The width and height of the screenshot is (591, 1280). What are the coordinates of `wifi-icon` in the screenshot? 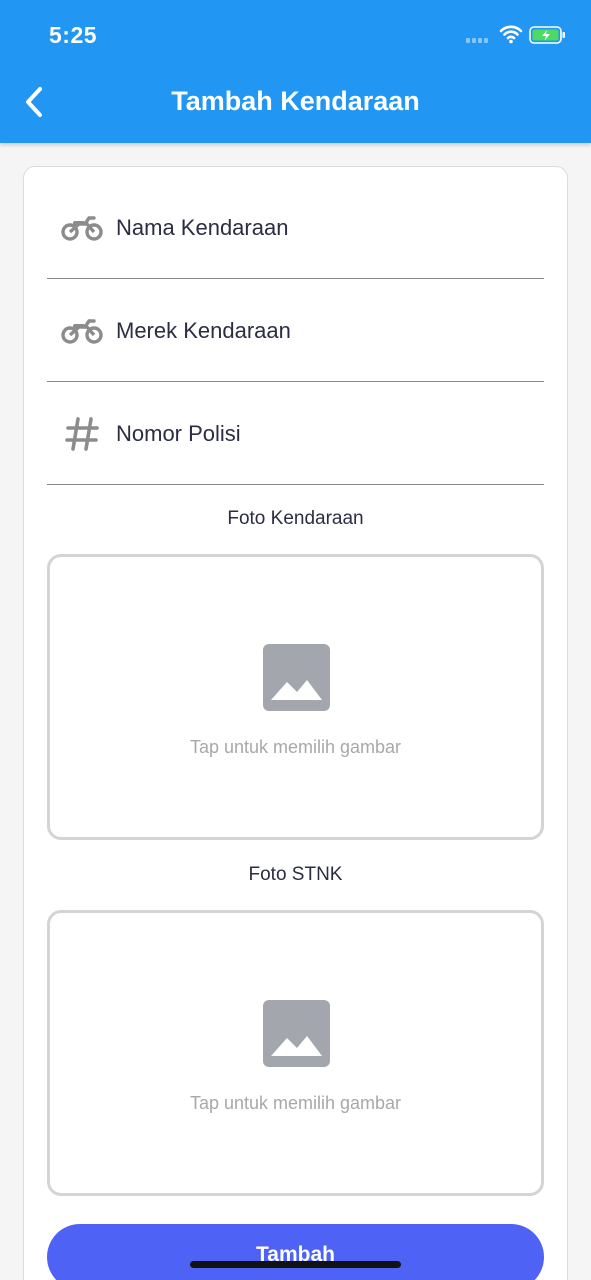 It's located at (511, 34).